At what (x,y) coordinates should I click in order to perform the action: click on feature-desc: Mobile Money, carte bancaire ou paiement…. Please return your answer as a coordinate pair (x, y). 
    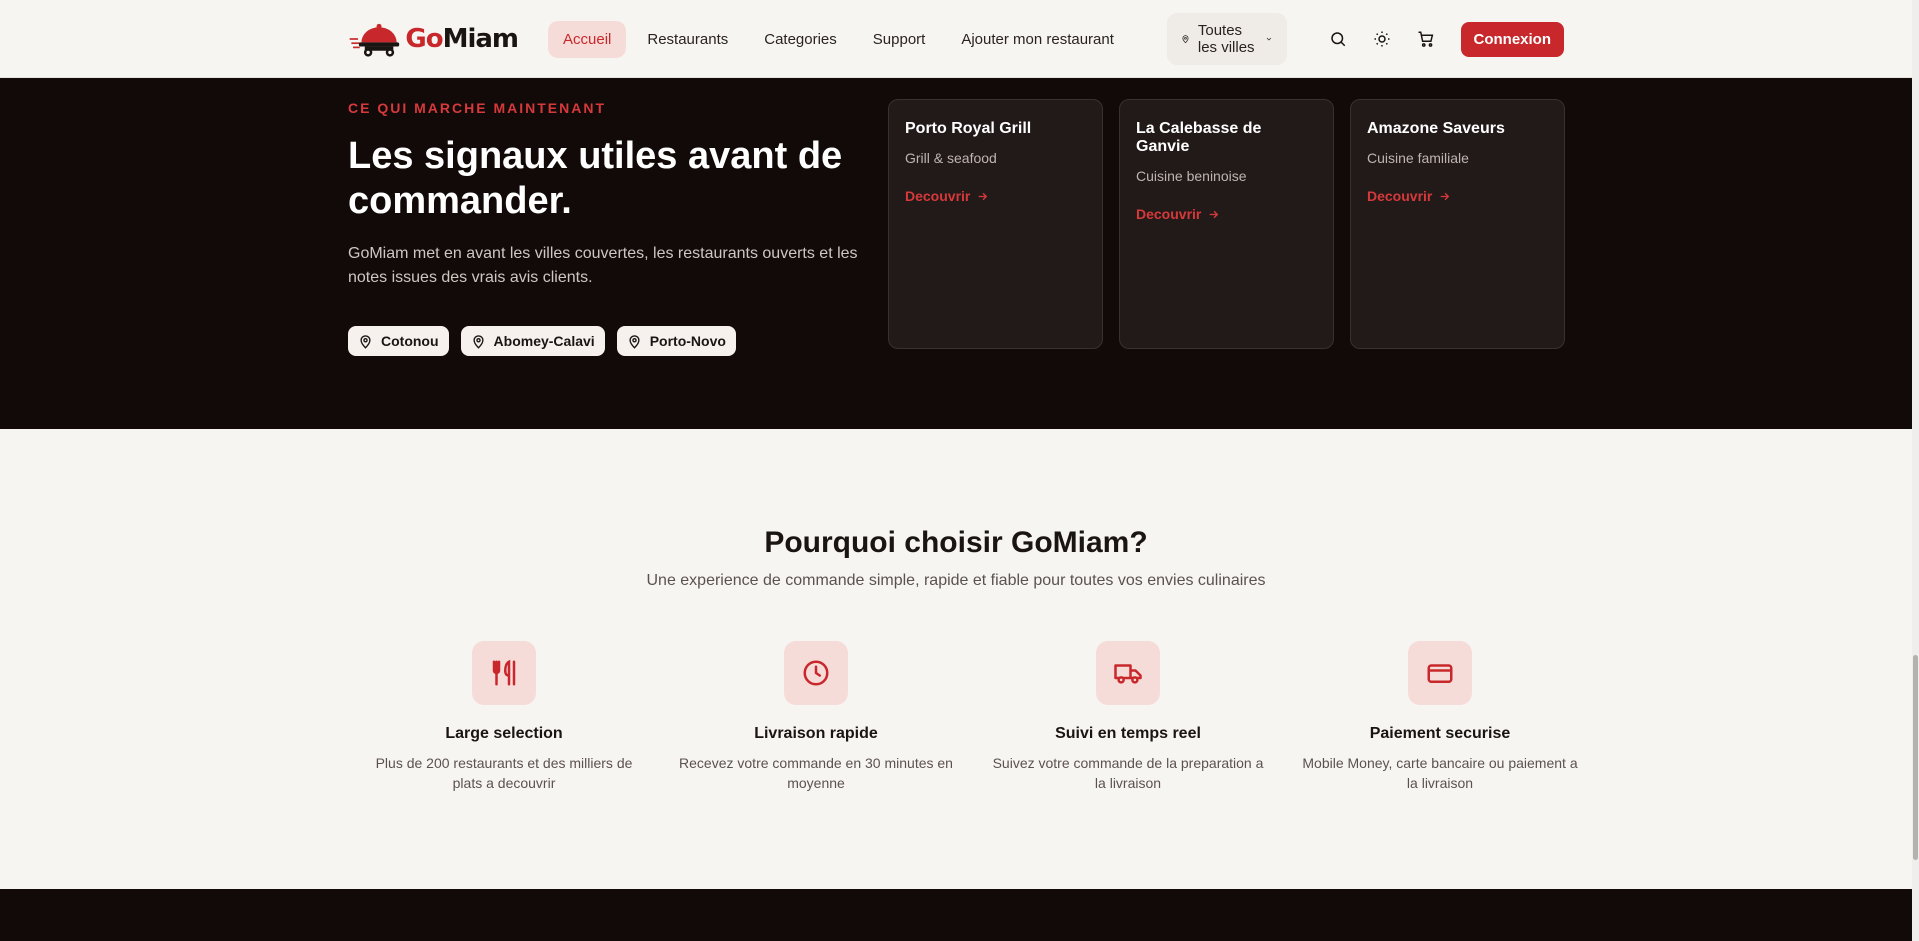
    Looking at the image, I should click on (1440, 773).